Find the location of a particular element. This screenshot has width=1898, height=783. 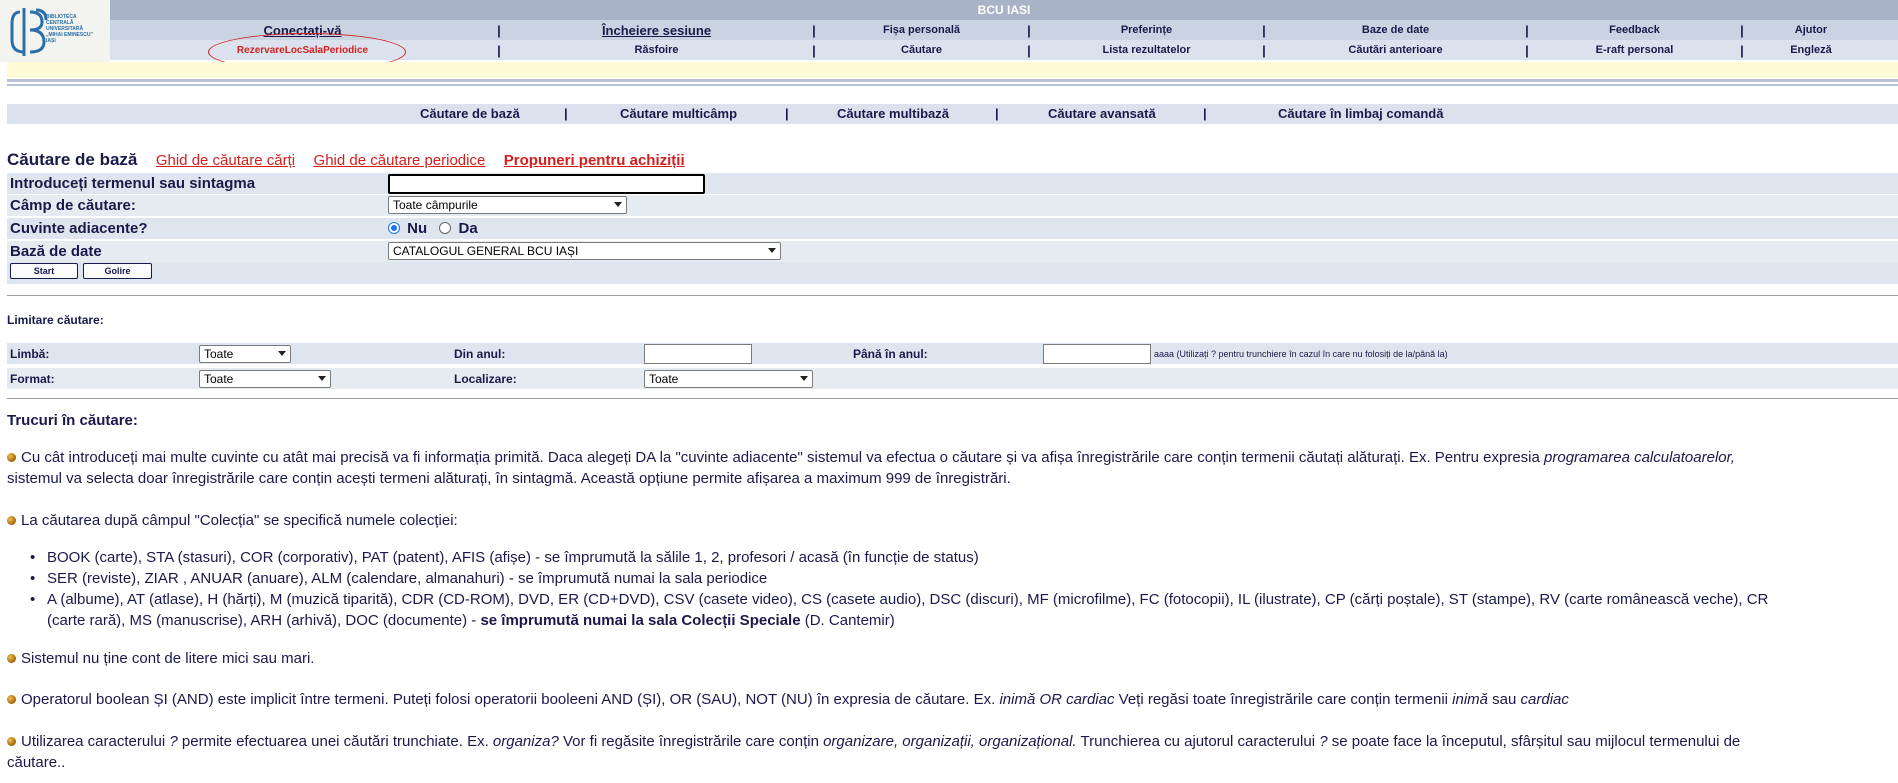

nav-personal-file: Fișa personală is located at coordinates (921, 30).